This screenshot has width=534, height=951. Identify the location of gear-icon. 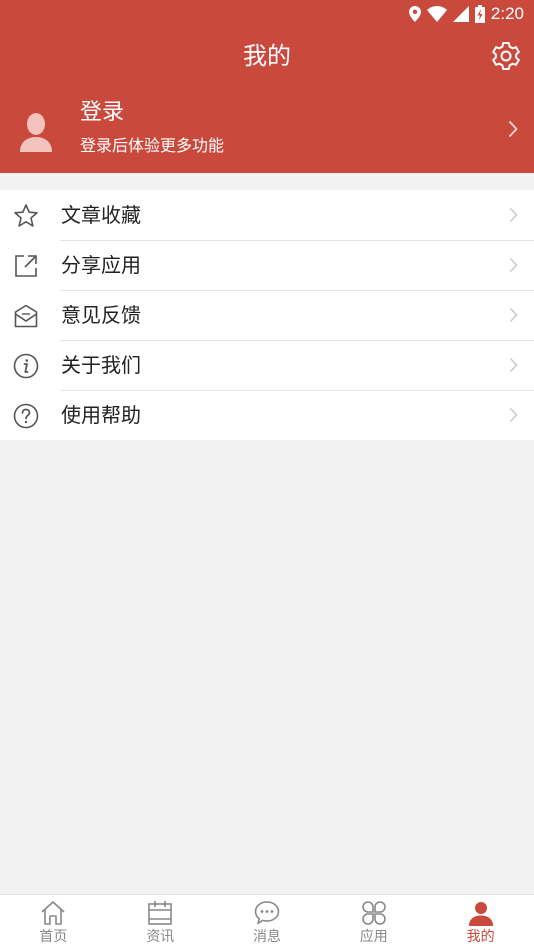
(506, 56).